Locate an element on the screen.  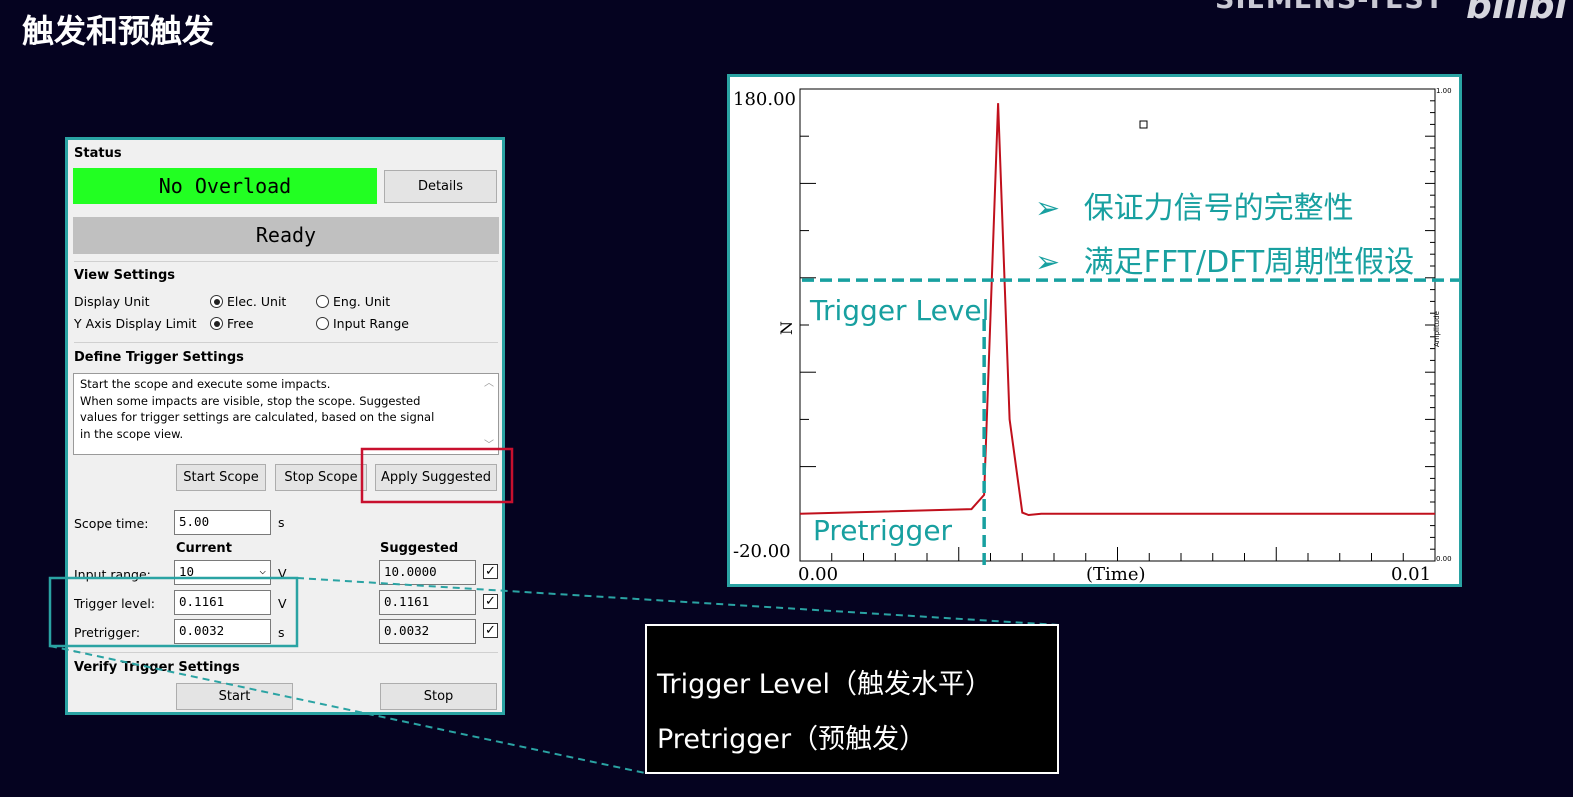
x-right-label: 0.01 is located at coordinates (1411, 574).